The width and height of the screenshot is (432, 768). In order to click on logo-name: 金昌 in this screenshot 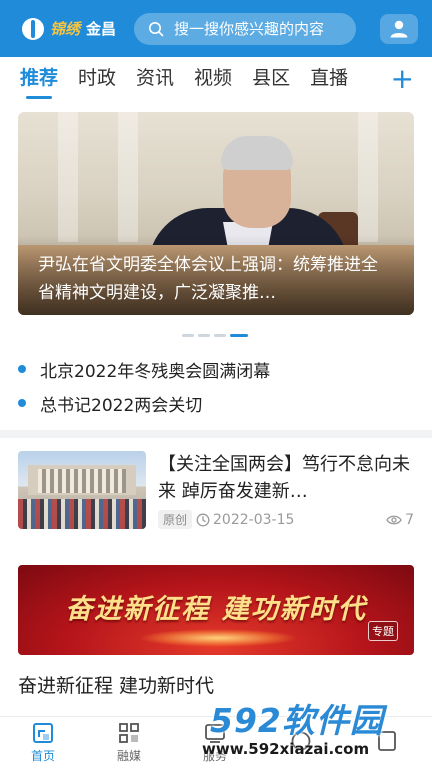, I will do `click(101, 29)`.